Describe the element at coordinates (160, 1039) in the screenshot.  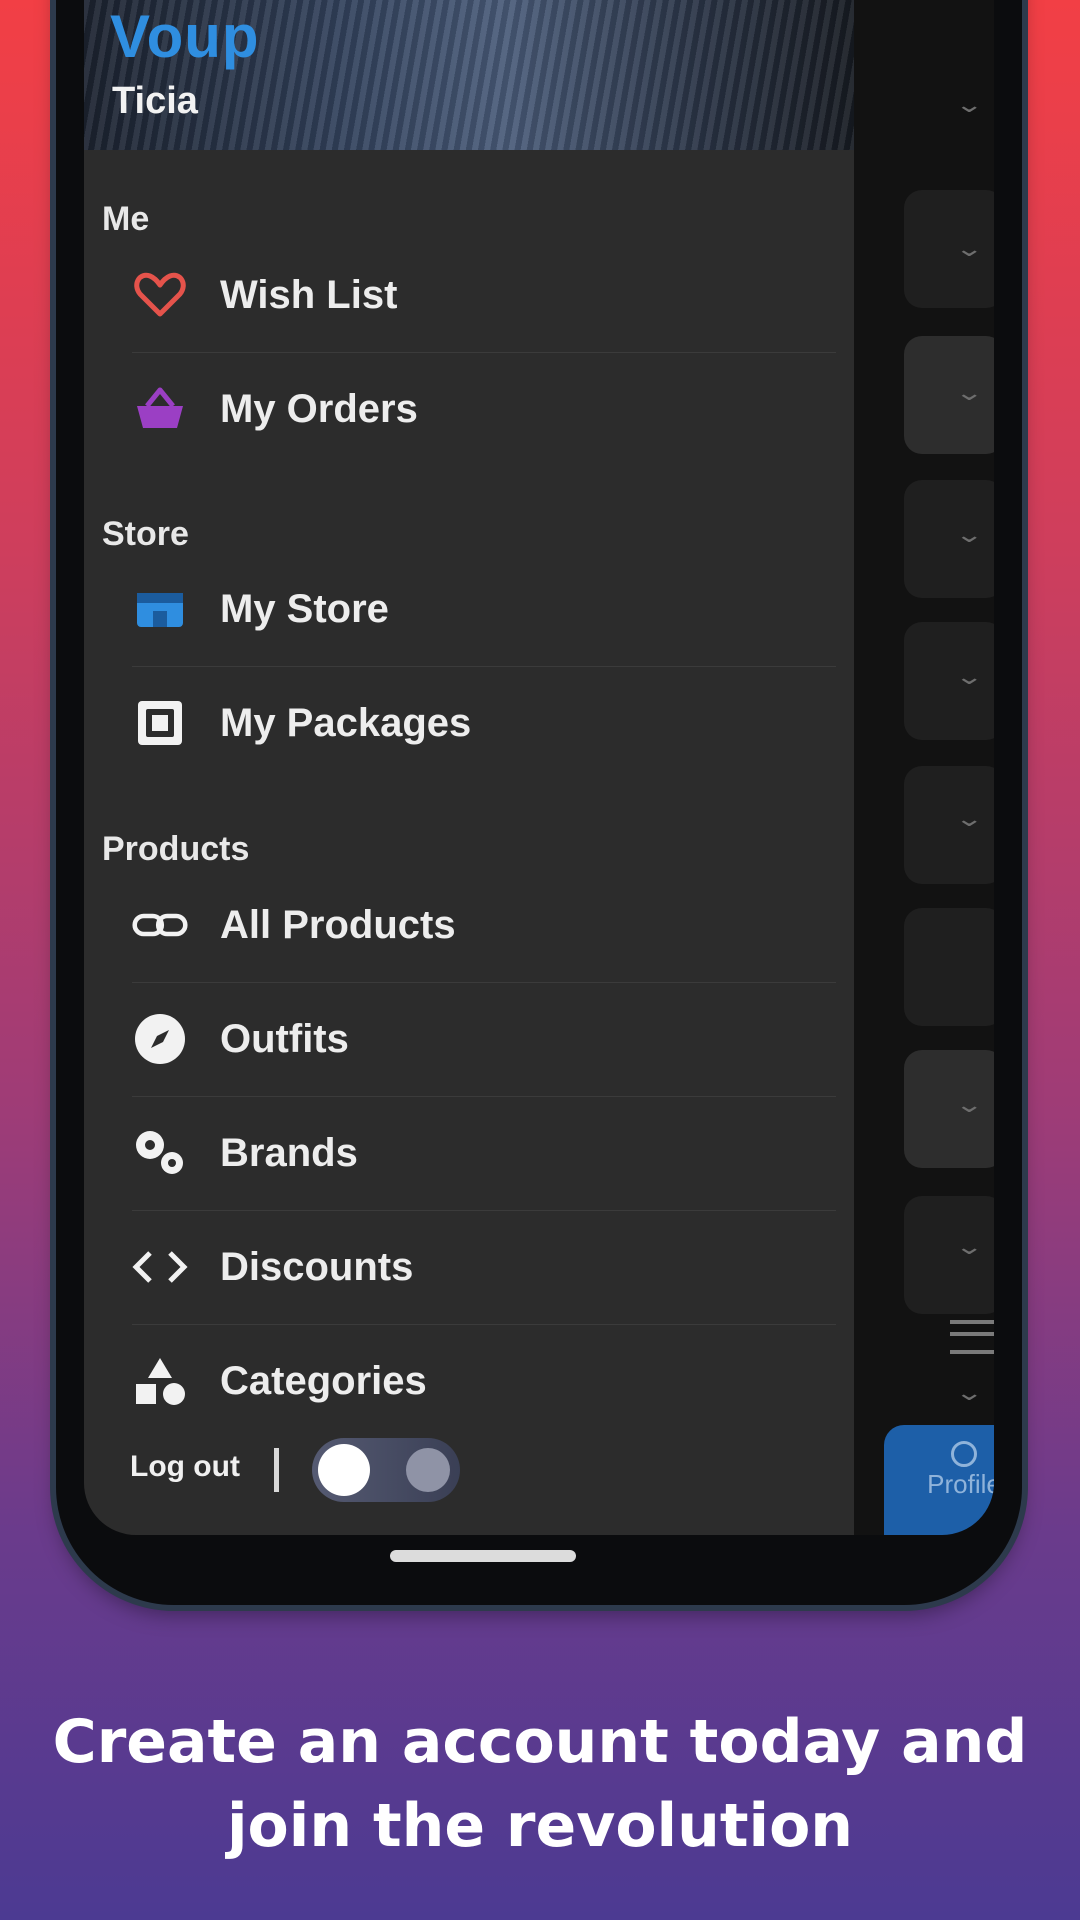
I see `compass-icon` at that location.